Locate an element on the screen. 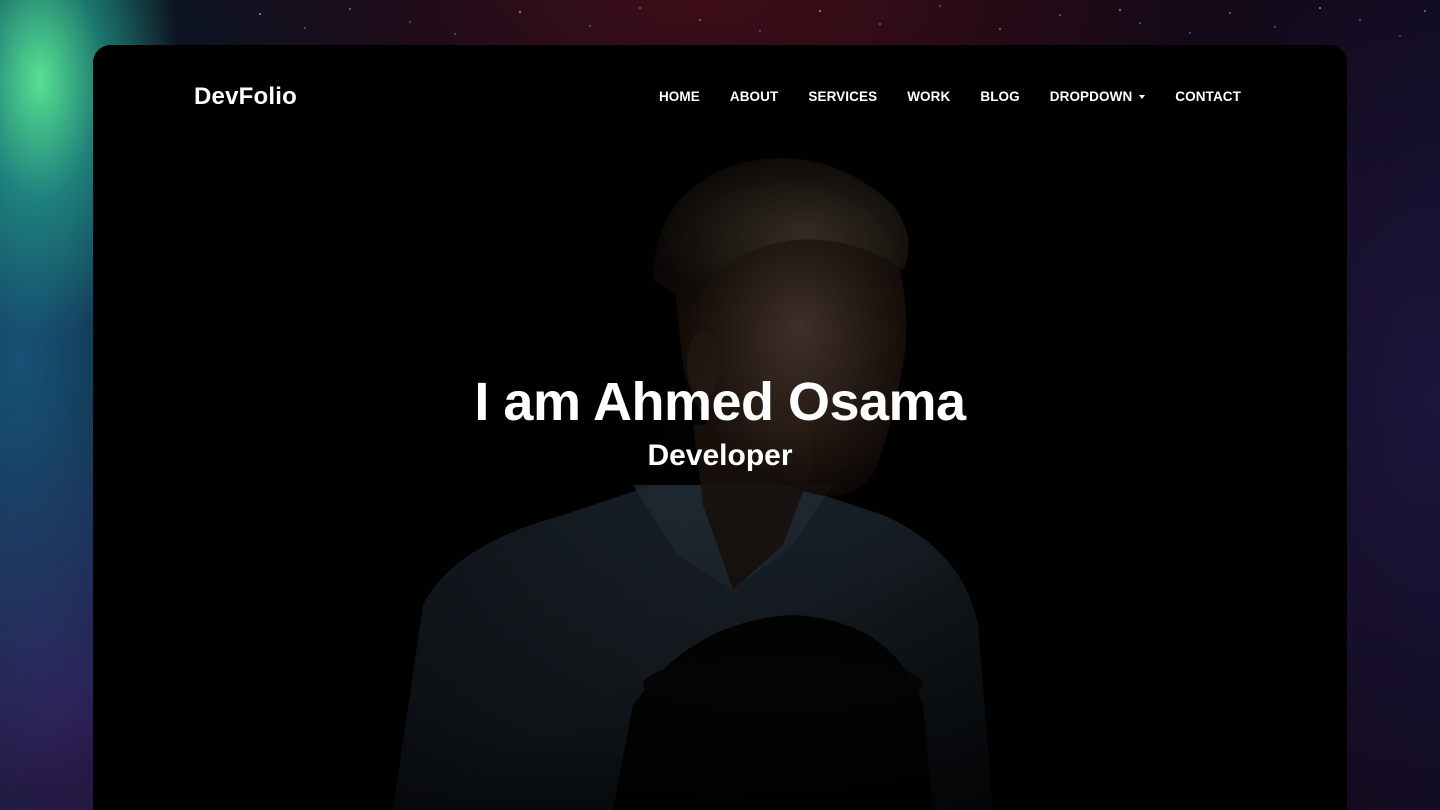  nav-item-label: BLOG is located at coordinates (1000, 96).